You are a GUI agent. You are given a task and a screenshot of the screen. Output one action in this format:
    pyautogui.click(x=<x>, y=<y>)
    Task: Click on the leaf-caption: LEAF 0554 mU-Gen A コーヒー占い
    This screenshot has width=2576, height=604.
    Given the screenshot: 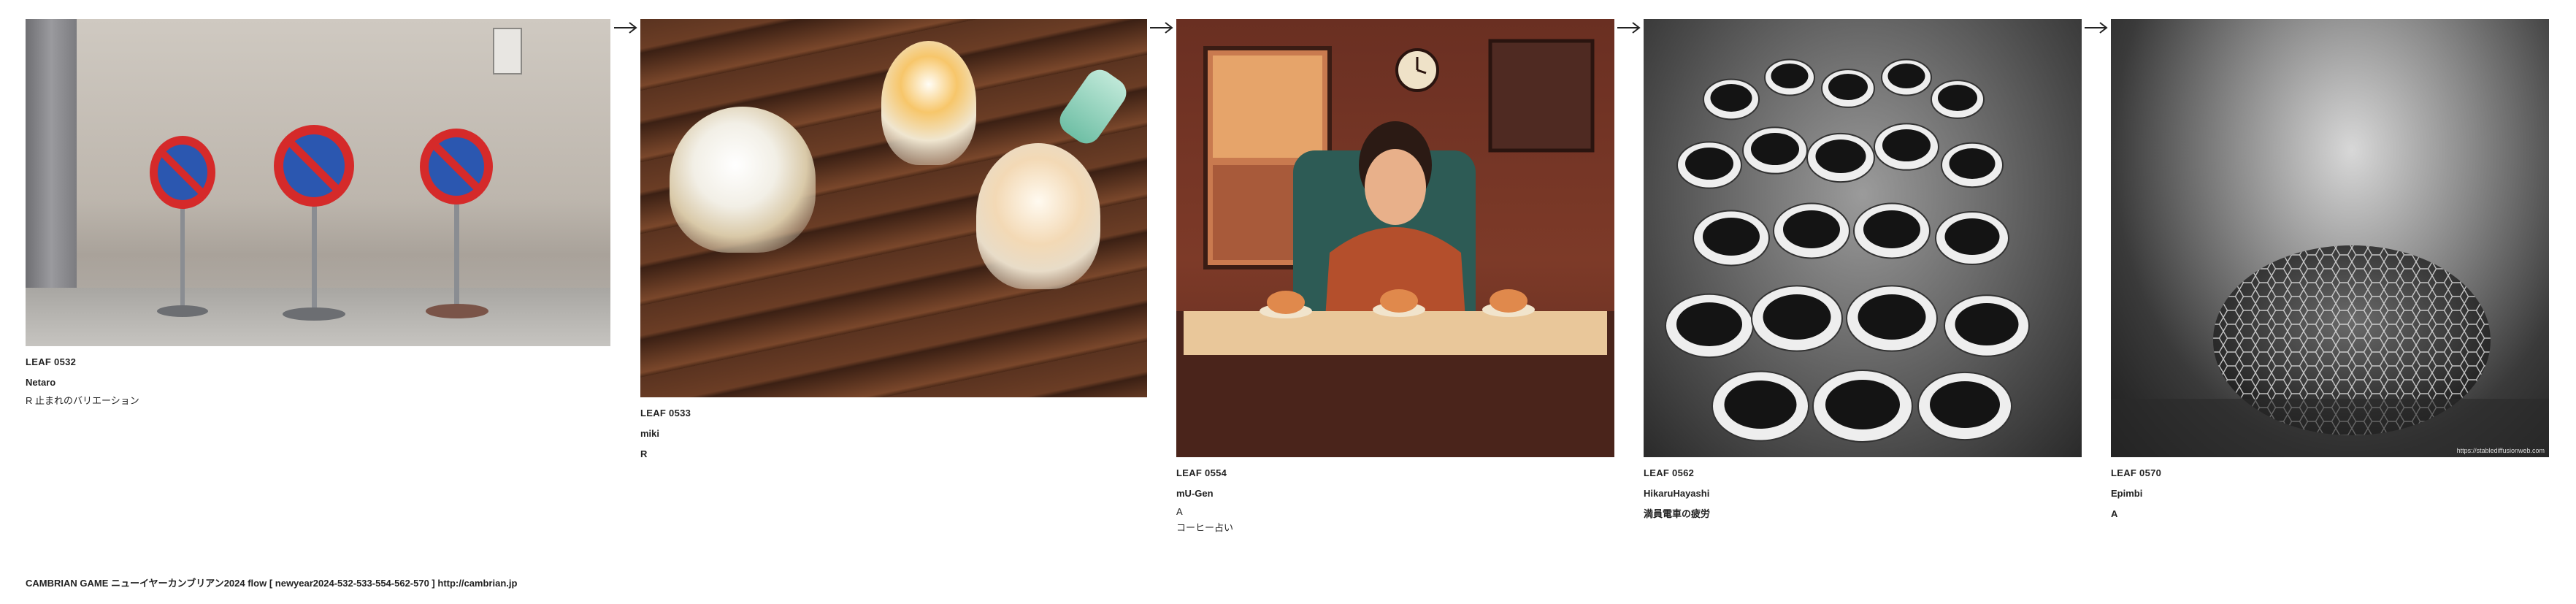 What is the action you would take?
    pyautogui.click(x=1395, y=499)
    